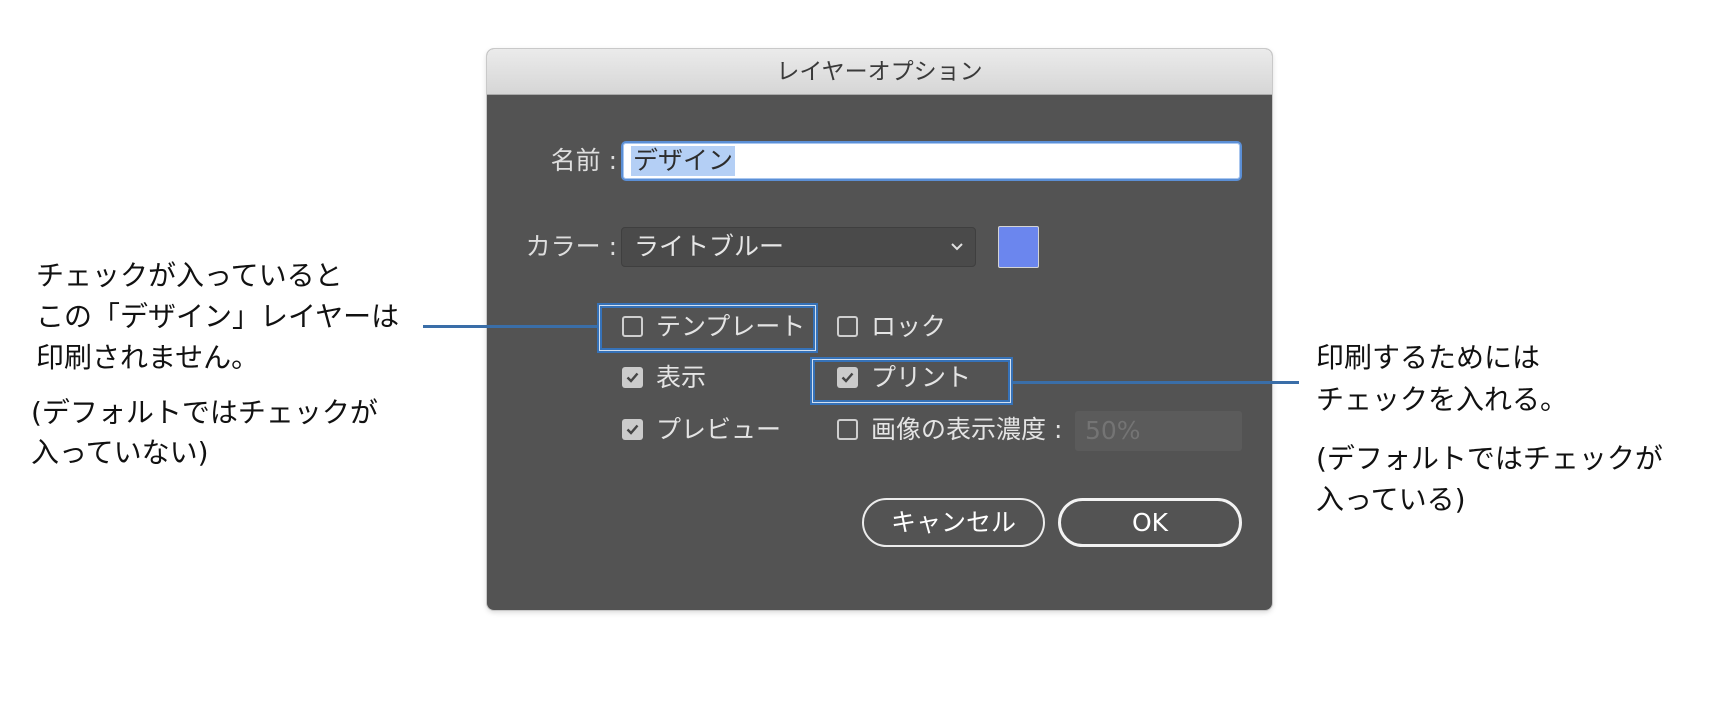  Describe the element at coordinates (953, 522) in the screenshot. I see `cancel-button: キャンセル` at that location.